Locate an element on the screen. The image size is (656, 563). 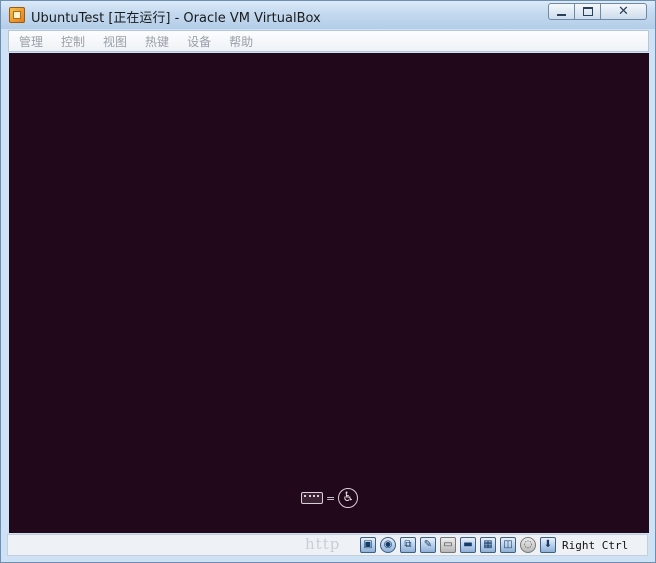
optical-drive-icon: ◉ is located at coordinates (388, 545).